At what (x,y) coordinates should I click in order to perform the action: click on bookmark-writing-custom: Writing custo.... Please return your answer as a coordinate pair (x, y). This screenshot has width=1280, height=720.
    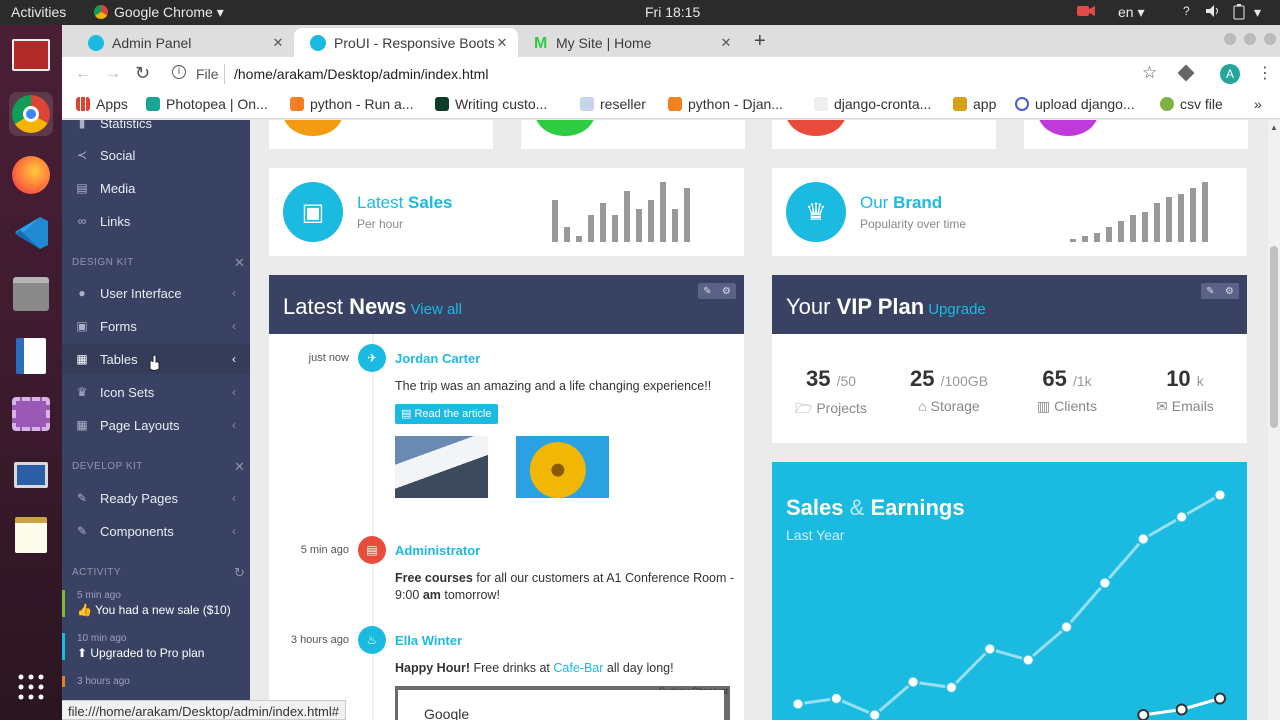
    Looking at the image, I should click on (491, 104).